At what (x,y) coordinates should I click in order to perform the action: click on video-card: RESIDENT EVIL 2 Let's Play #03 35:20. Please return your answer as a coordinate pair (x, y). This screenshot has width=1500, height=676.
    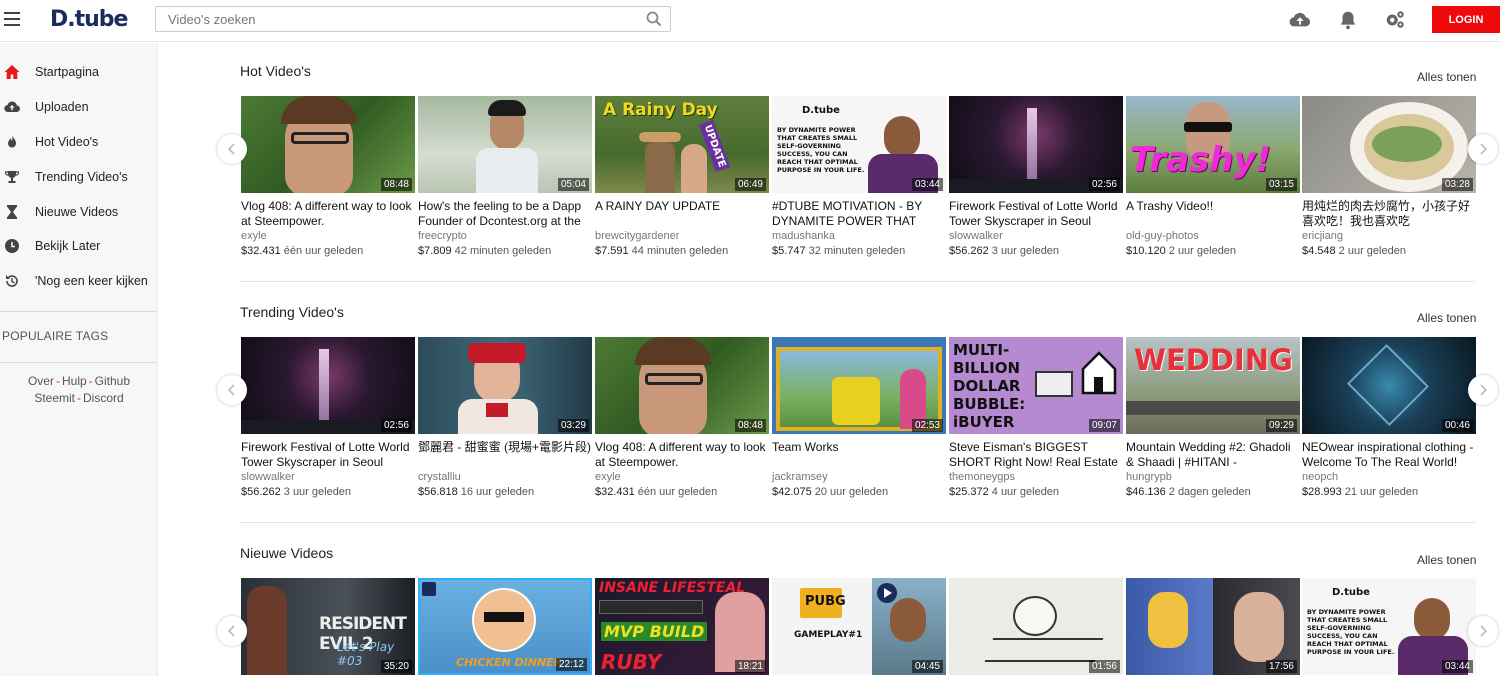
    Looking at the image, I should click on (328, 626).